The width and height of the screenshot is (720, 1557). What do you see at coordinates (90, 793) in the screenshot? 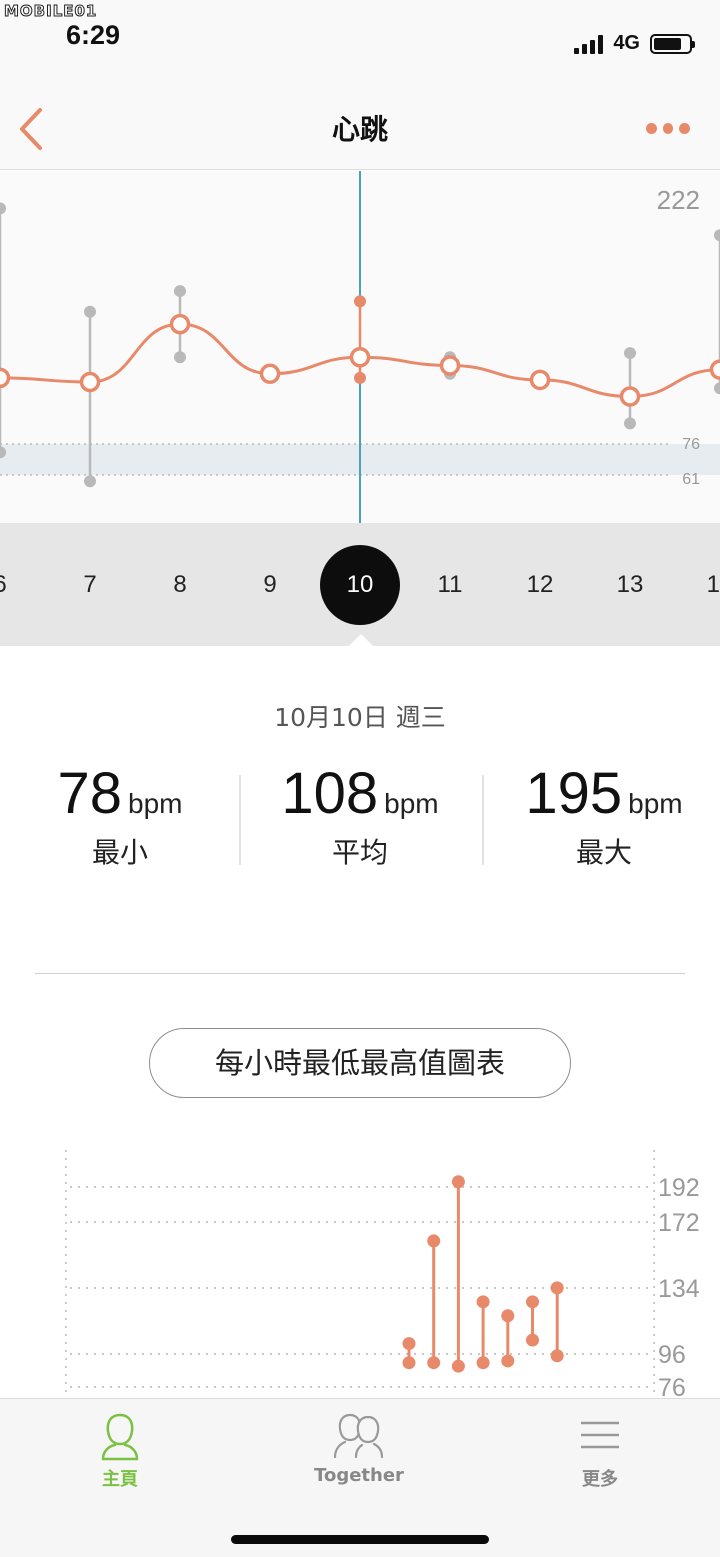
I see `stat-value: 78` at bounding box center [90, 793].